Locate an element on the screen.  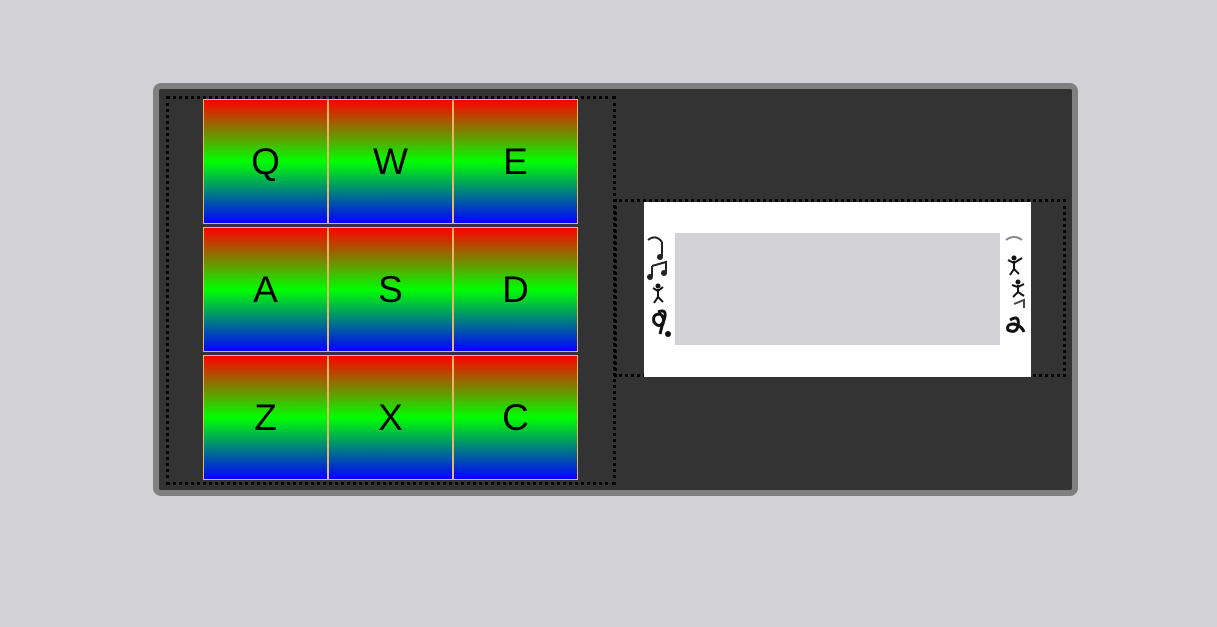
control-panel is located at coordinates (840, 288).